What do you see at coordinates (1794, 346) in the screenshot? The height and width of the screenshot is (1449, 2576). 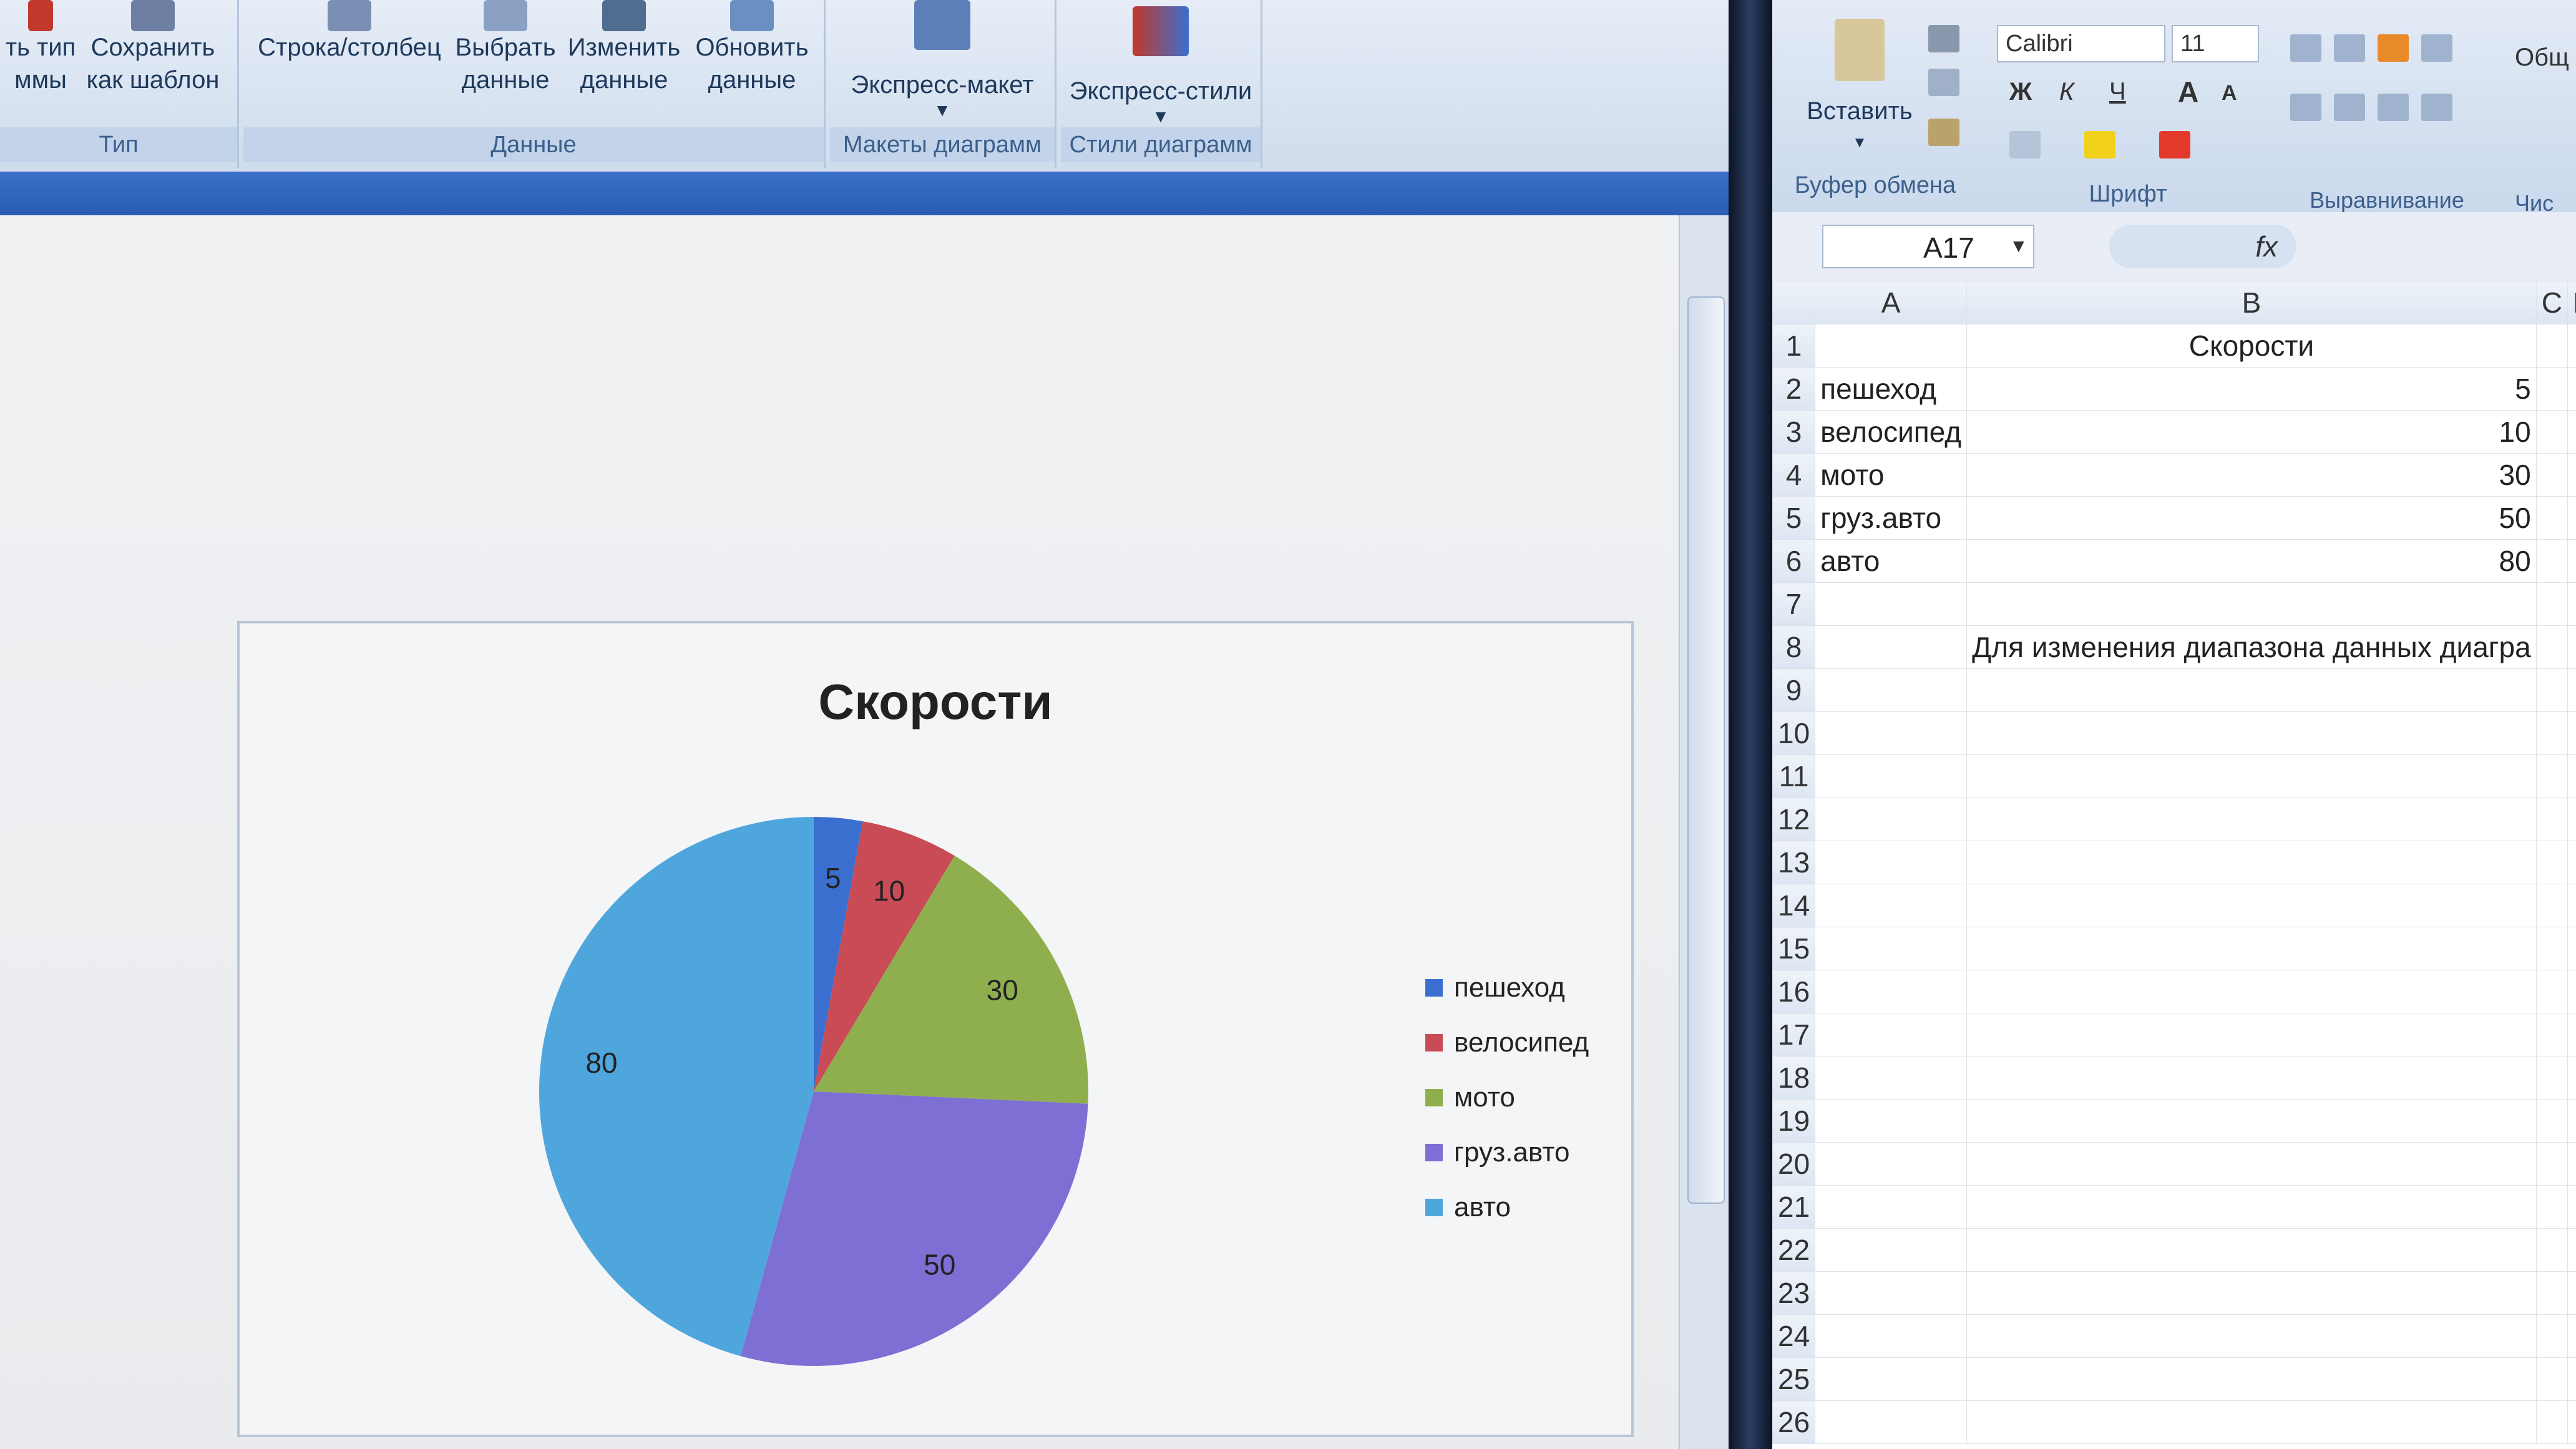 I see `row-header: 1` at bounding box center [1794, 346].